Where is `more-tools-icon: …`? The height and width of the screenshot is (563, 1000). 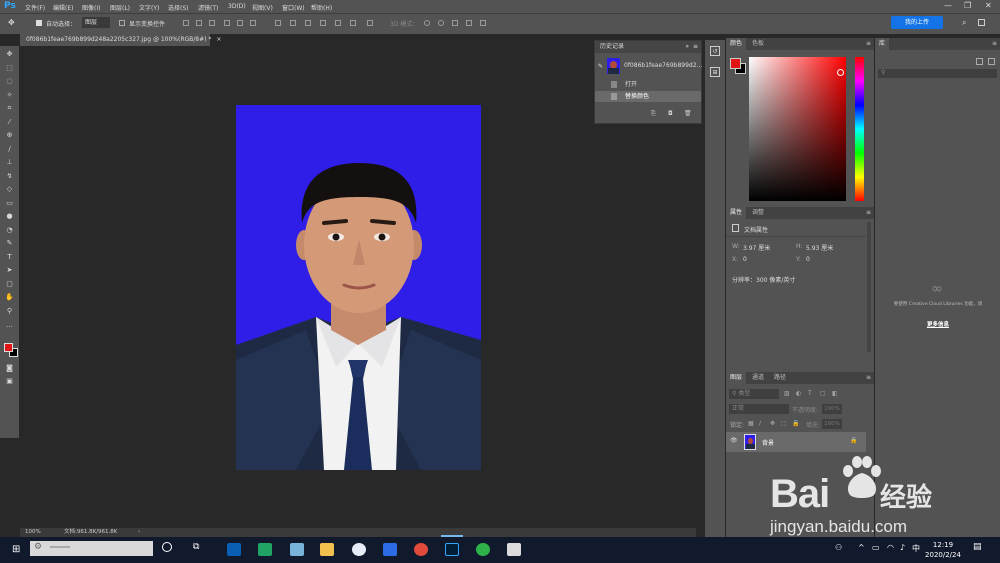 more-tools-icon: … is located at coordinates (9, 325).